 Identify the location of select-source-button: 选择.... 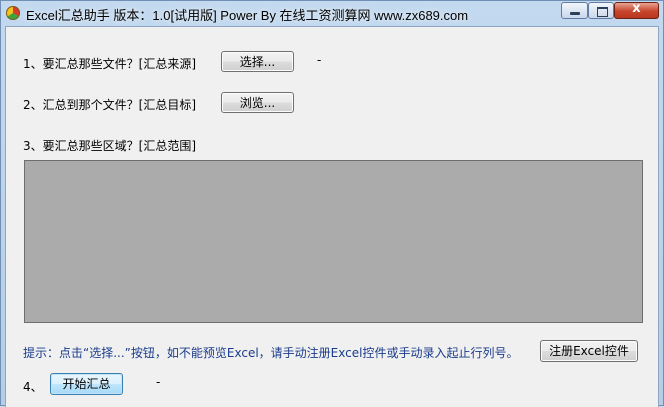
(257, 61).